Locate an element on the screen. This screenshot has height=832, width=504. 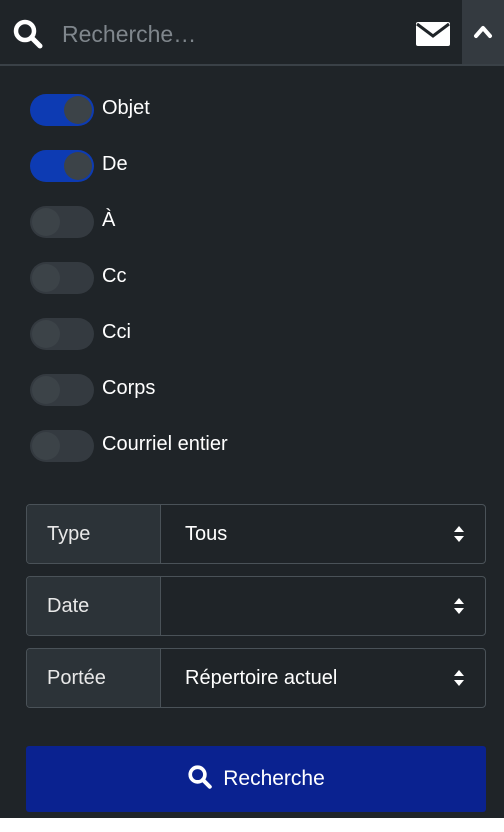
search-input is located at coordinates (227, 34).